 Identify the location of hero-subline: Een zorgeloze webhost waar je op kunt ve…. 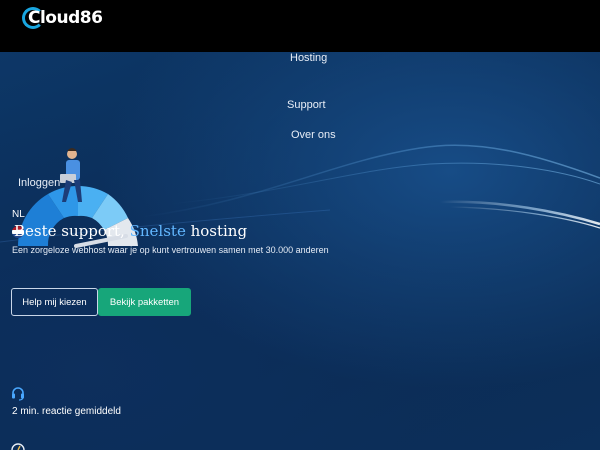
(170, 250).